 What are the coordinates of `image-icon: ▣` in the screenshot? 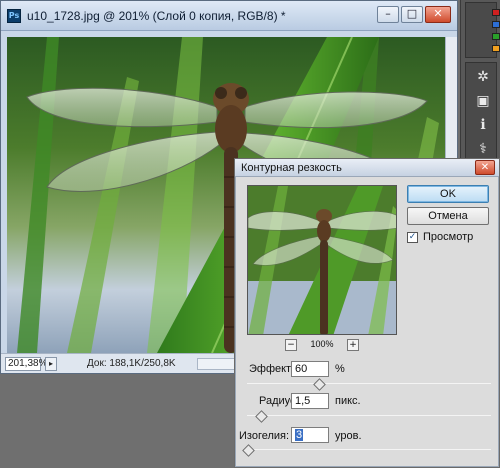 It's located at (483, 101).